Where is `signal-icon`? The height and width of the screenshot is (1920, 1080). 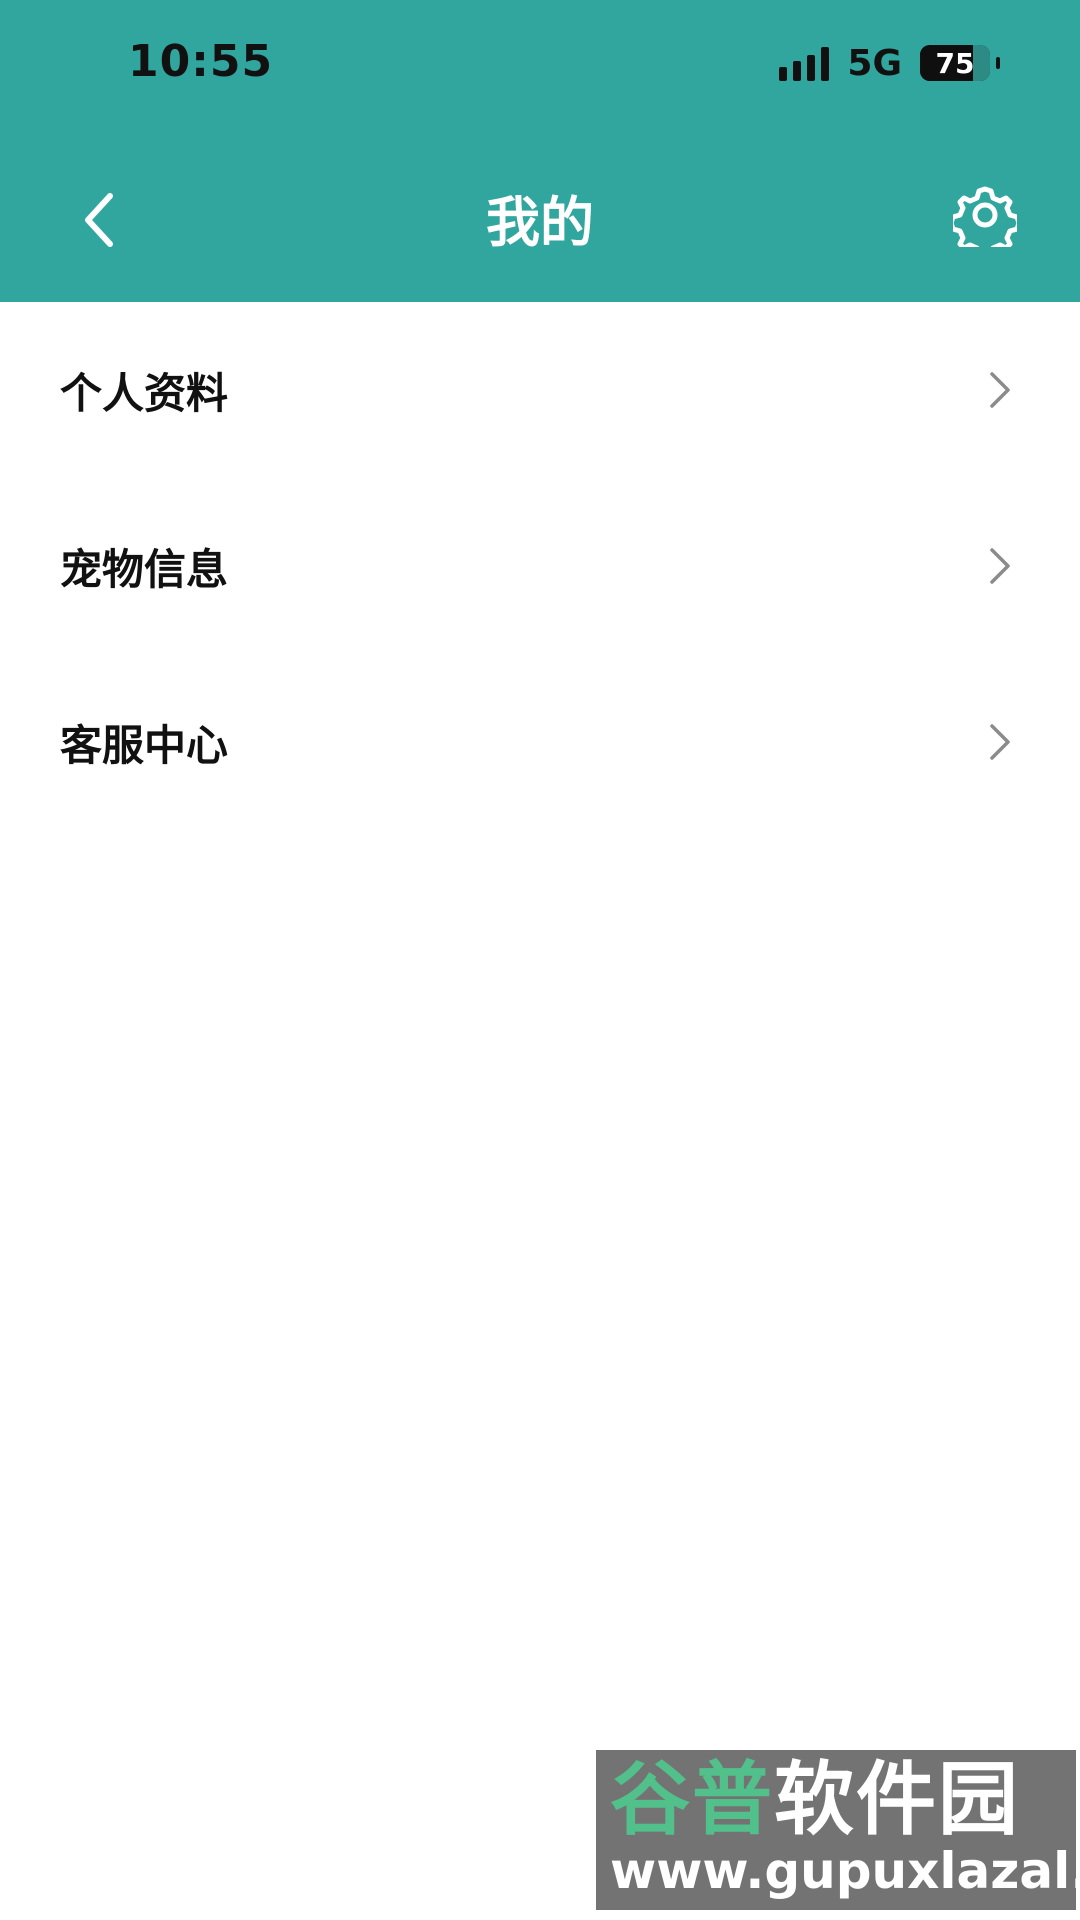 signal-icon is located at coordinates (804, 63).